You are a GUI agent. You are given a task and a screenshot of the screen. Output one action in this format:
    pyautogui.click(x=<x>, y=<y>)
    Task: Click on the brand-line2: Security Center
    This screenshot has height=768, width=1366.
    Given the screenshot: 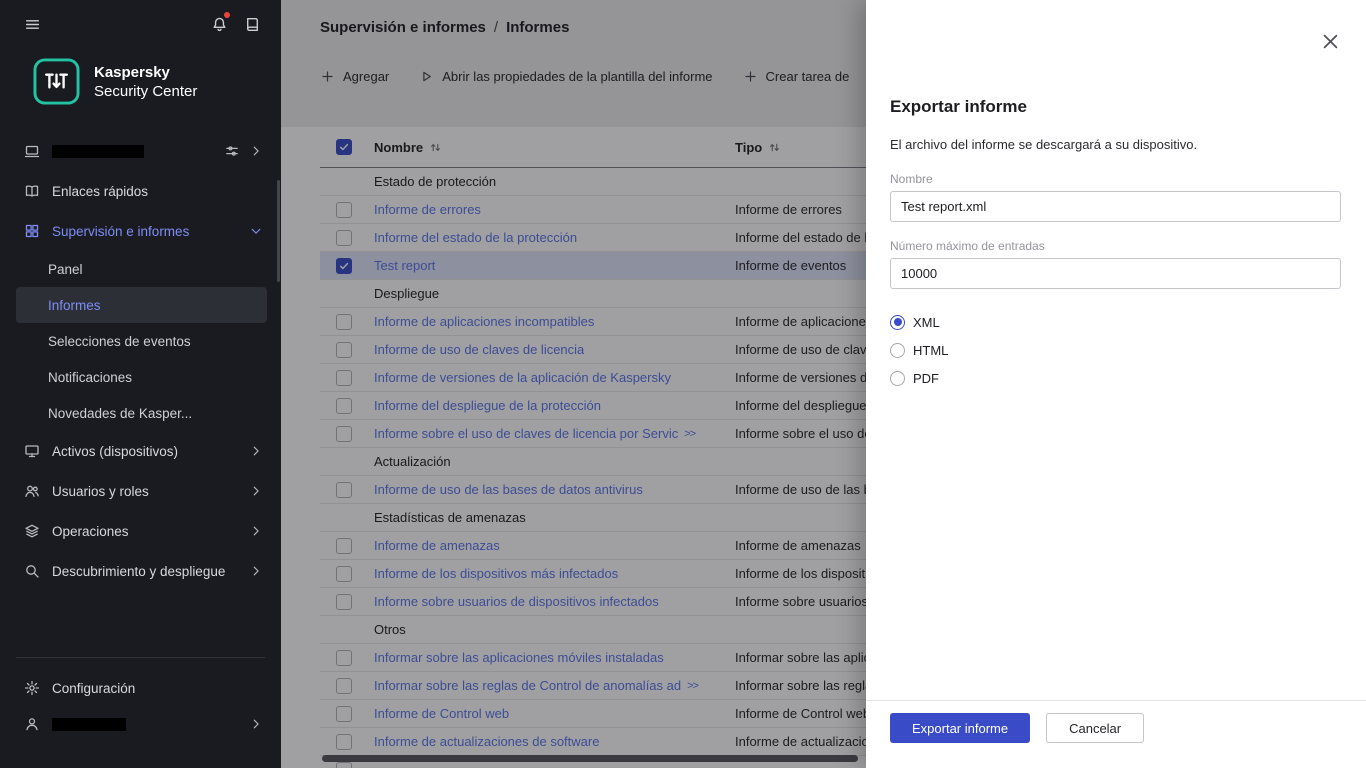 What is the action you would take?
    pyautogui.click(x=146, y=91)
    